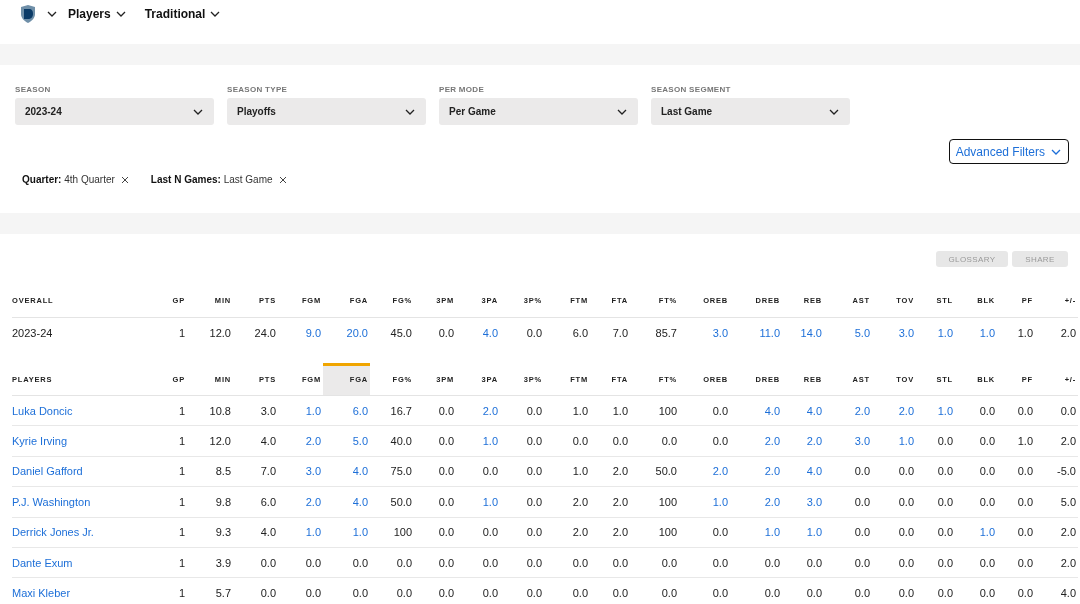 Image resolution: width=1080 pixels, height=604 pixels. Describe the element at coordinates (300, 333) in the screenshot. I see `stat-link: 9.0` at that location.